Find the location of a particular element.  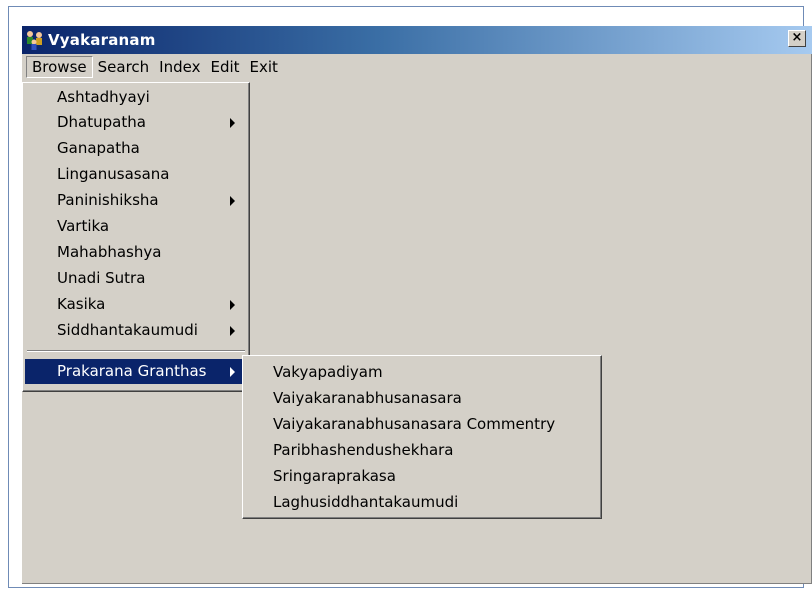

submenu-item-label: Laghusiddhantakaumudi is located at coordinates (366, 502).